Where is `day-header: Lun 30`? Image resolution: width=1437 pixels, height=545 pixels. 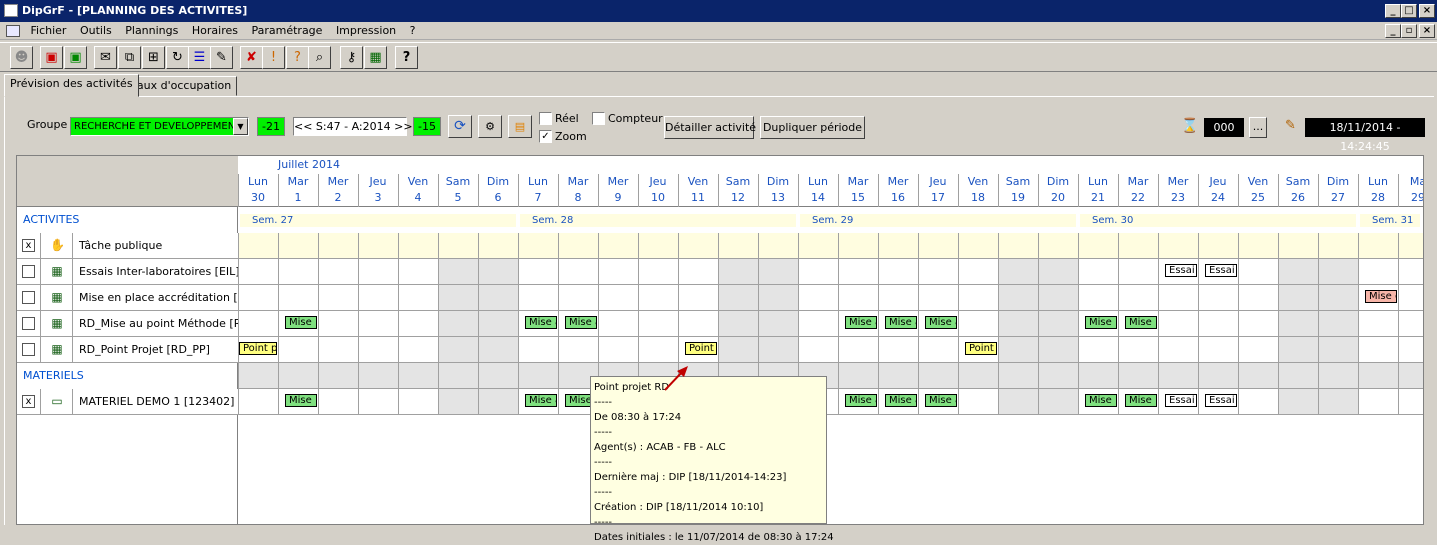
day-header: Lun 30 is located at coordinates (258, 191).